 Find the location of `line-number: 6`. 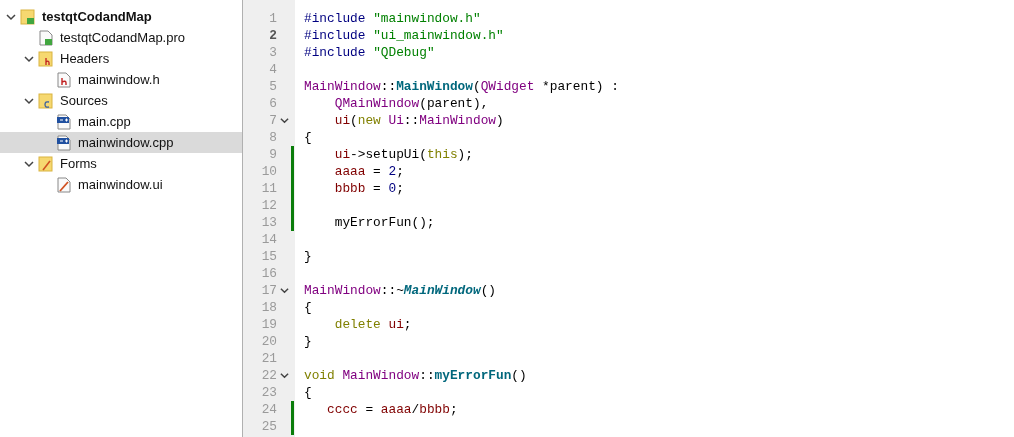

line-number: 6 is located at coordinates (272, 103).